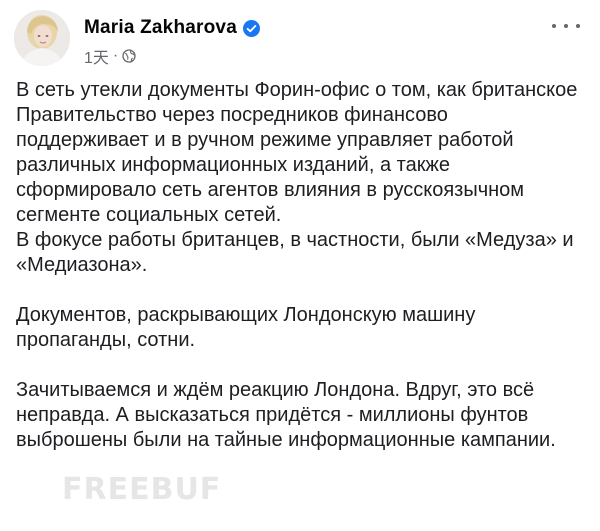  Describe the element at coordinates (96, 56) in the screenshot. I see `post-timestamp: 1天` at that location.